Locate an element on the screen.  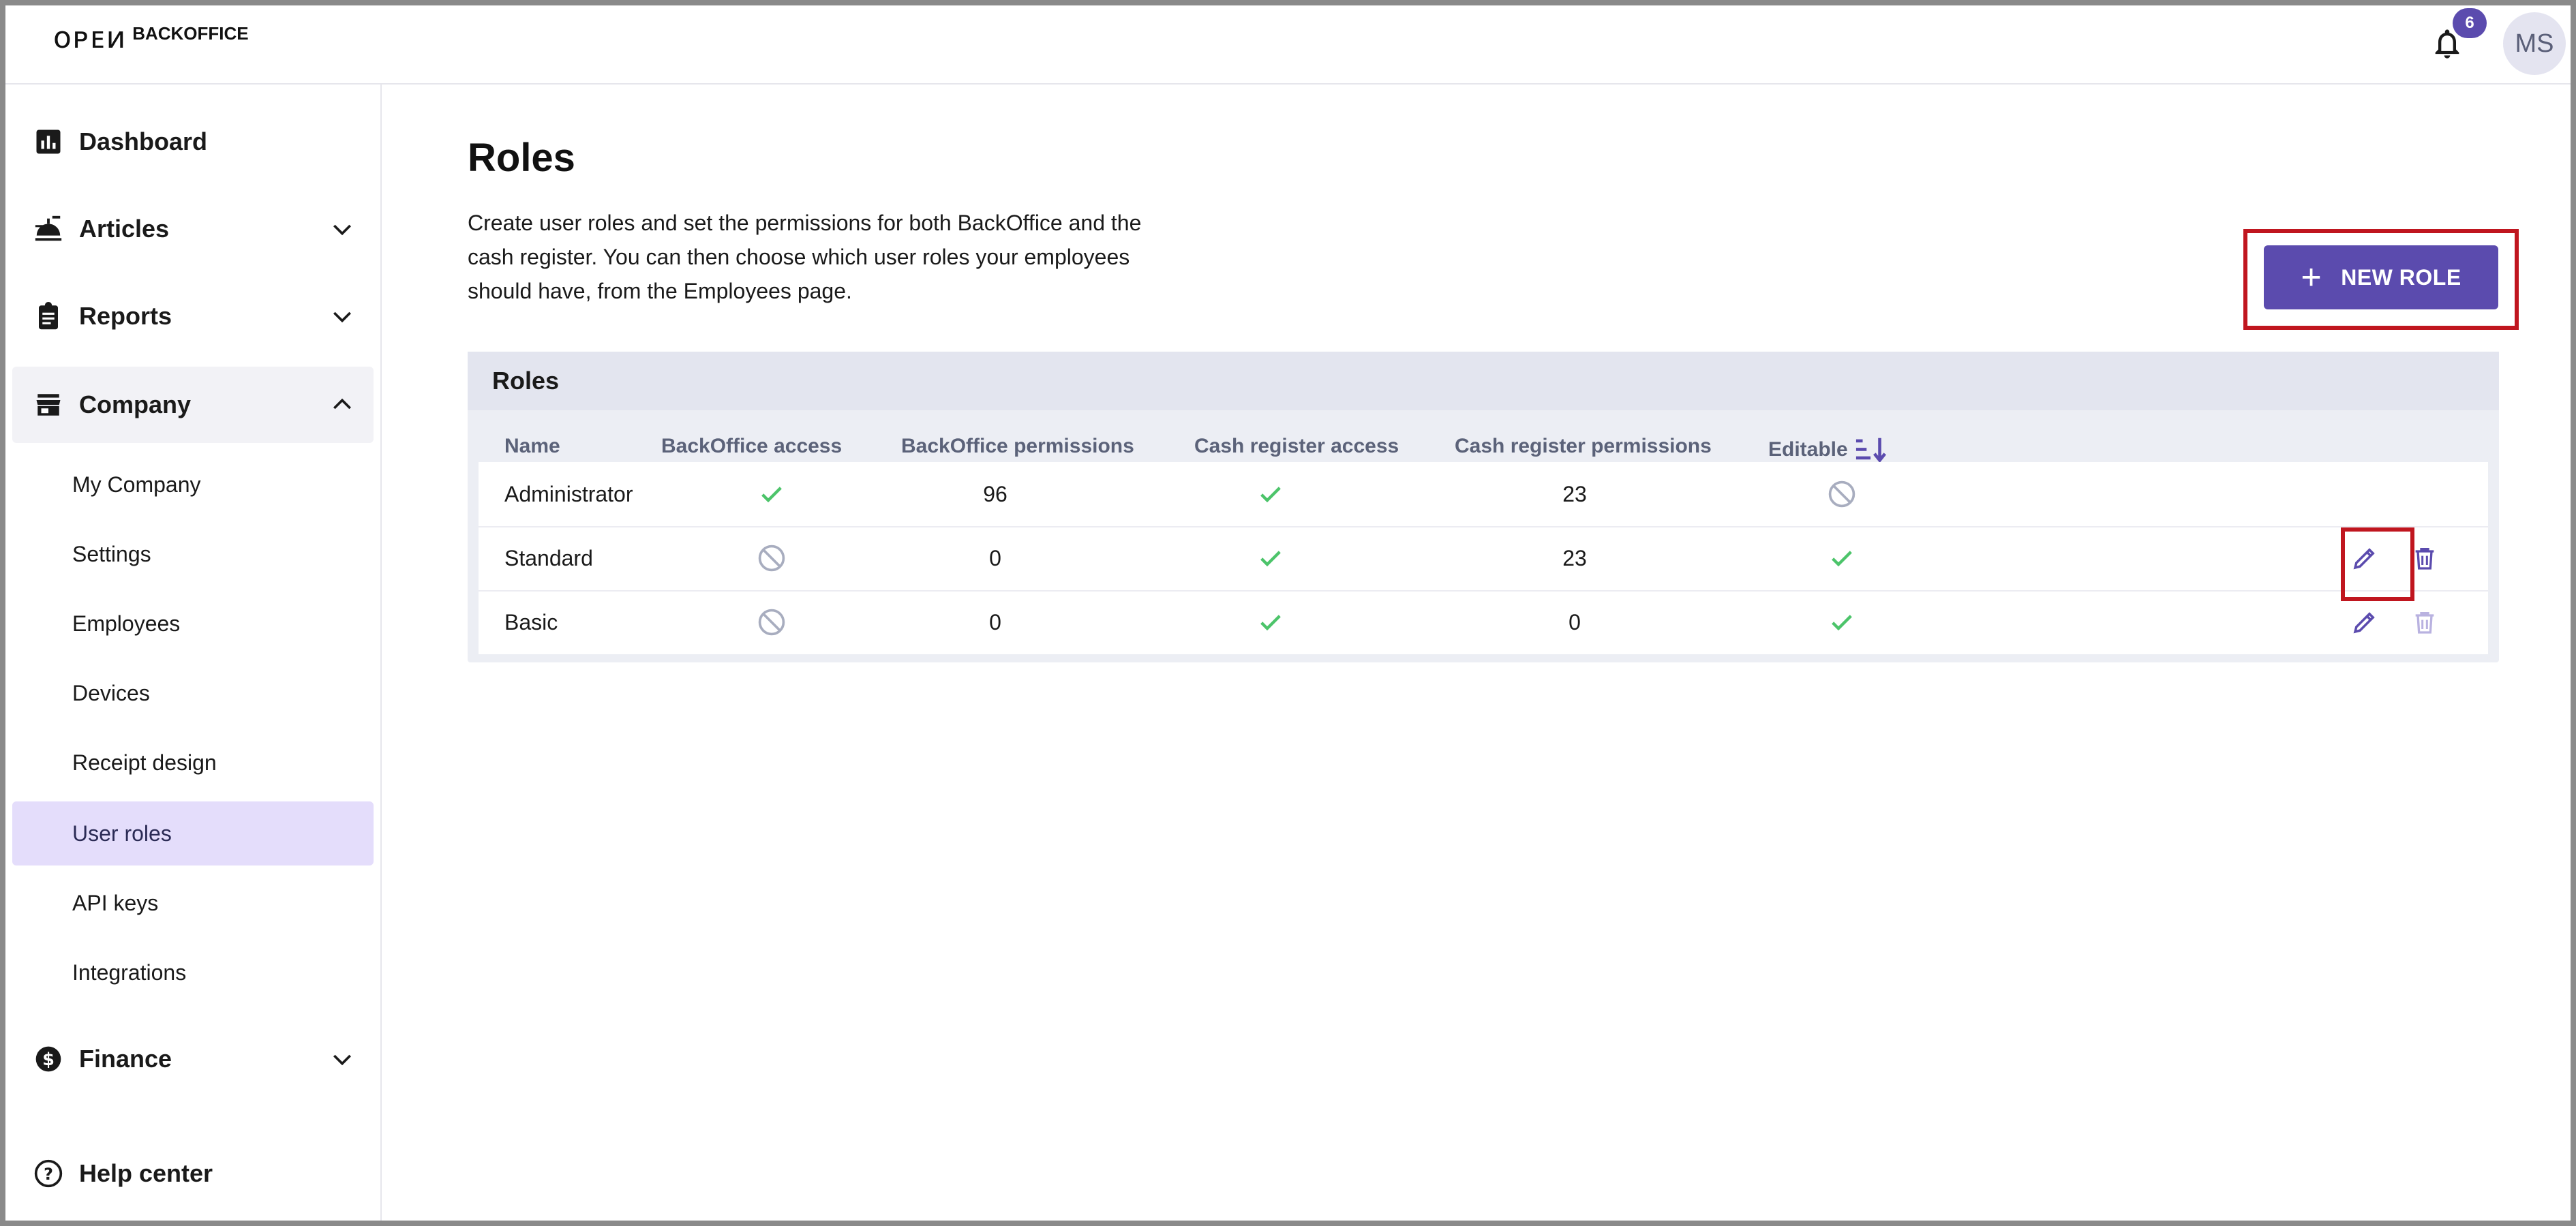
help-circle-icon: ? is located at coordinates (48, 1174).